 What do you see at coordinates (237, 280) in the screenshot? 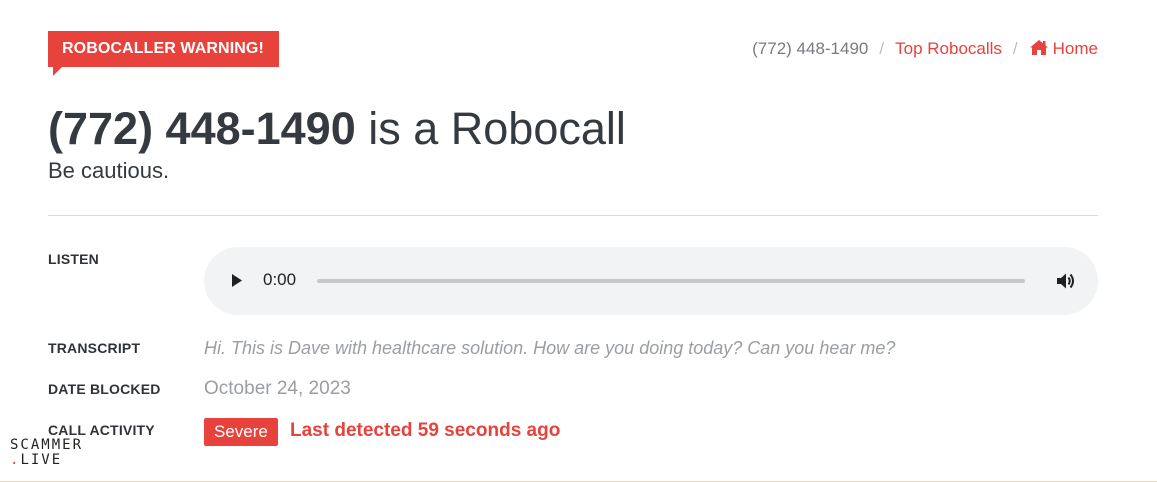
I see `play-icon` at bounding box center [237, 280].